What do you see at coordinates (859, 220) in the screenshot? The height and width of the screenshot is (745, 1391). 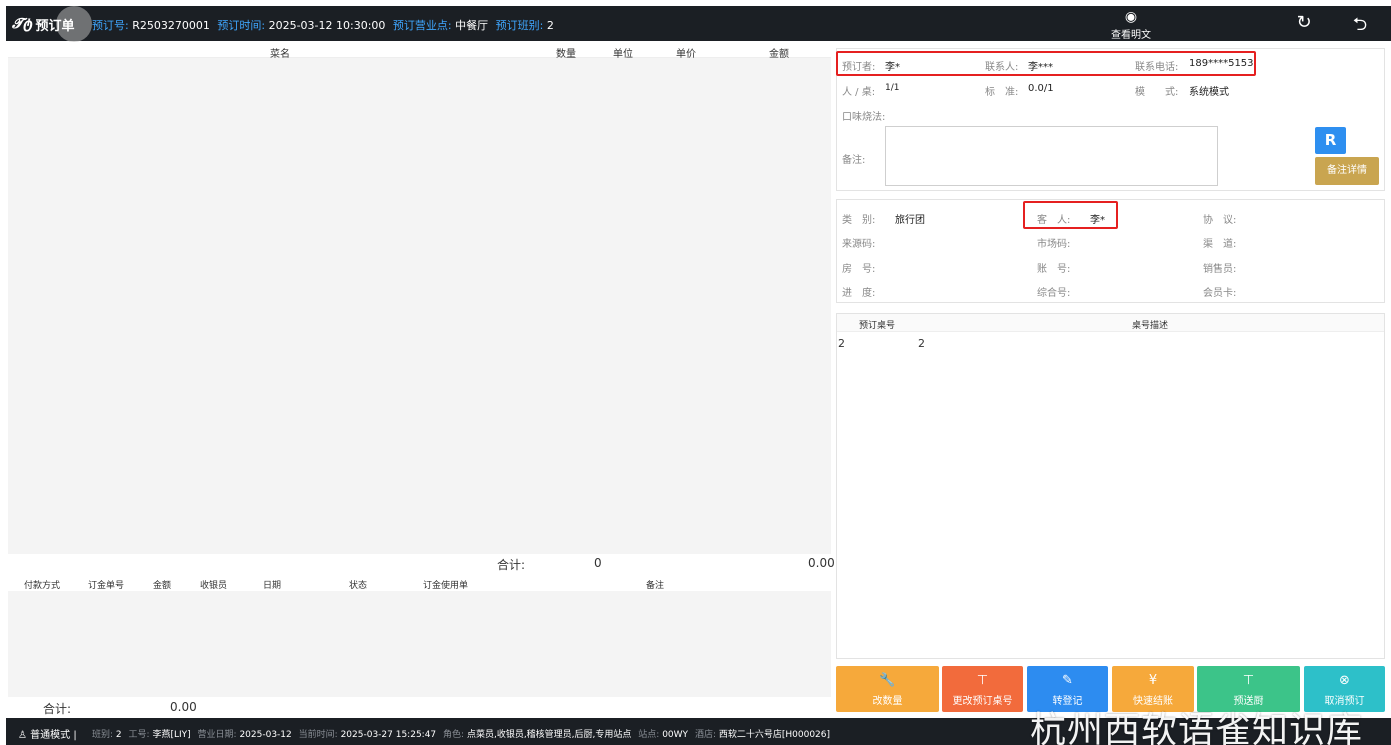 I see `category-label: 类 别:` at bounding box center [859, 220].